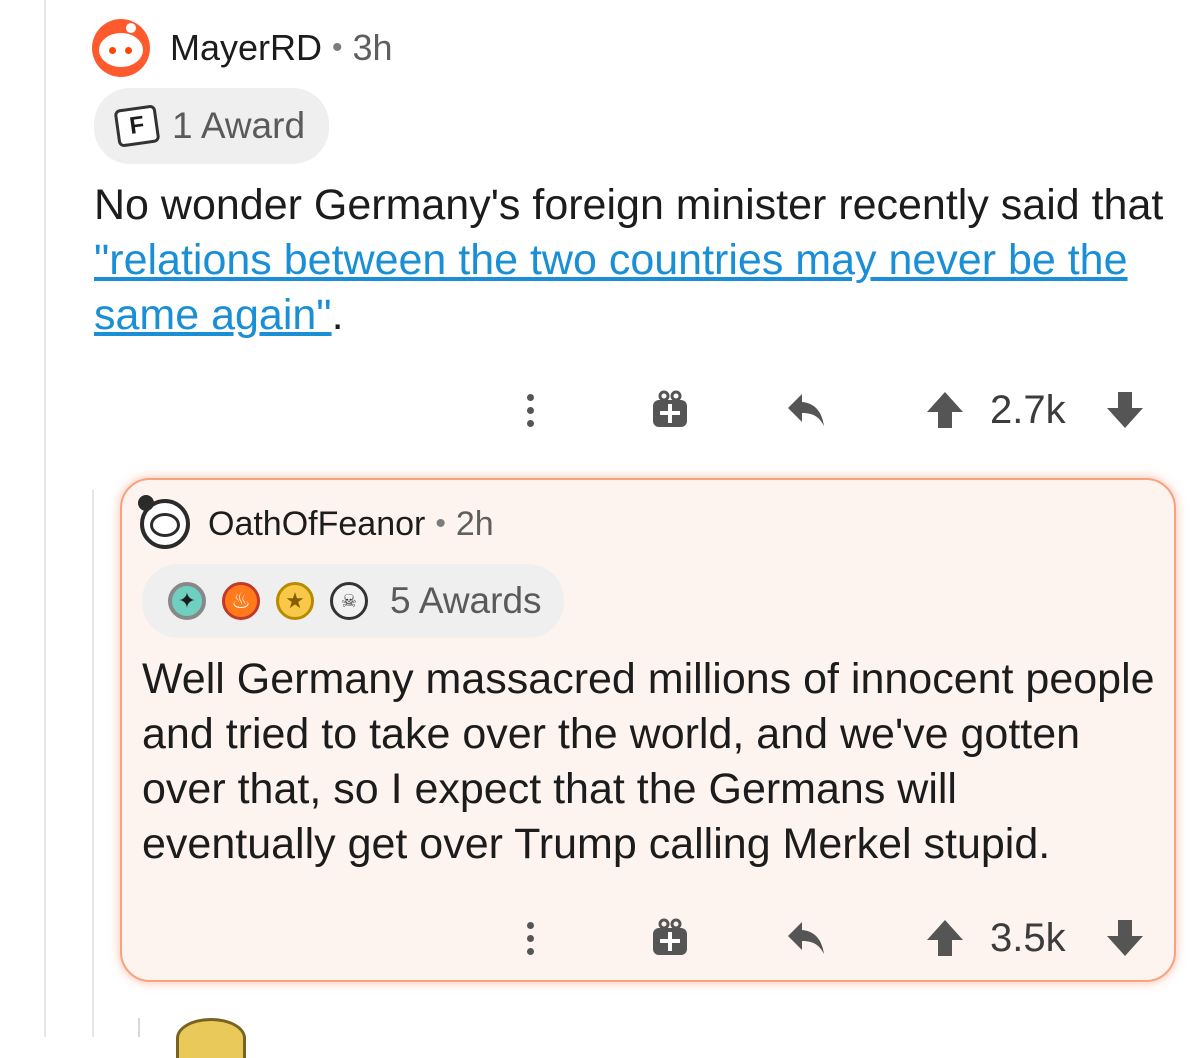  I want to click on thread-line-deep, so click(139, 1027).